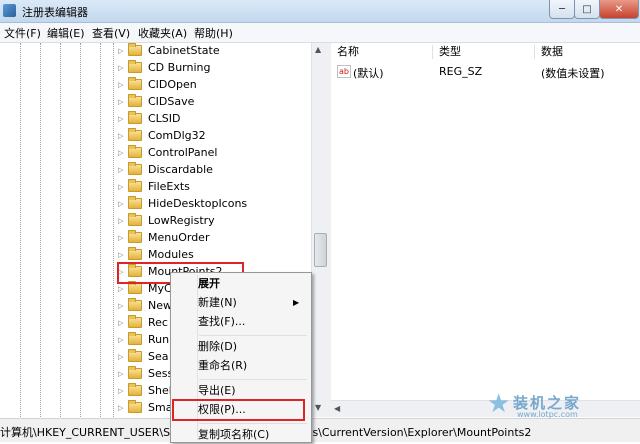  I want to click on menu-item-delete: 删除(D), so click(217, 347).